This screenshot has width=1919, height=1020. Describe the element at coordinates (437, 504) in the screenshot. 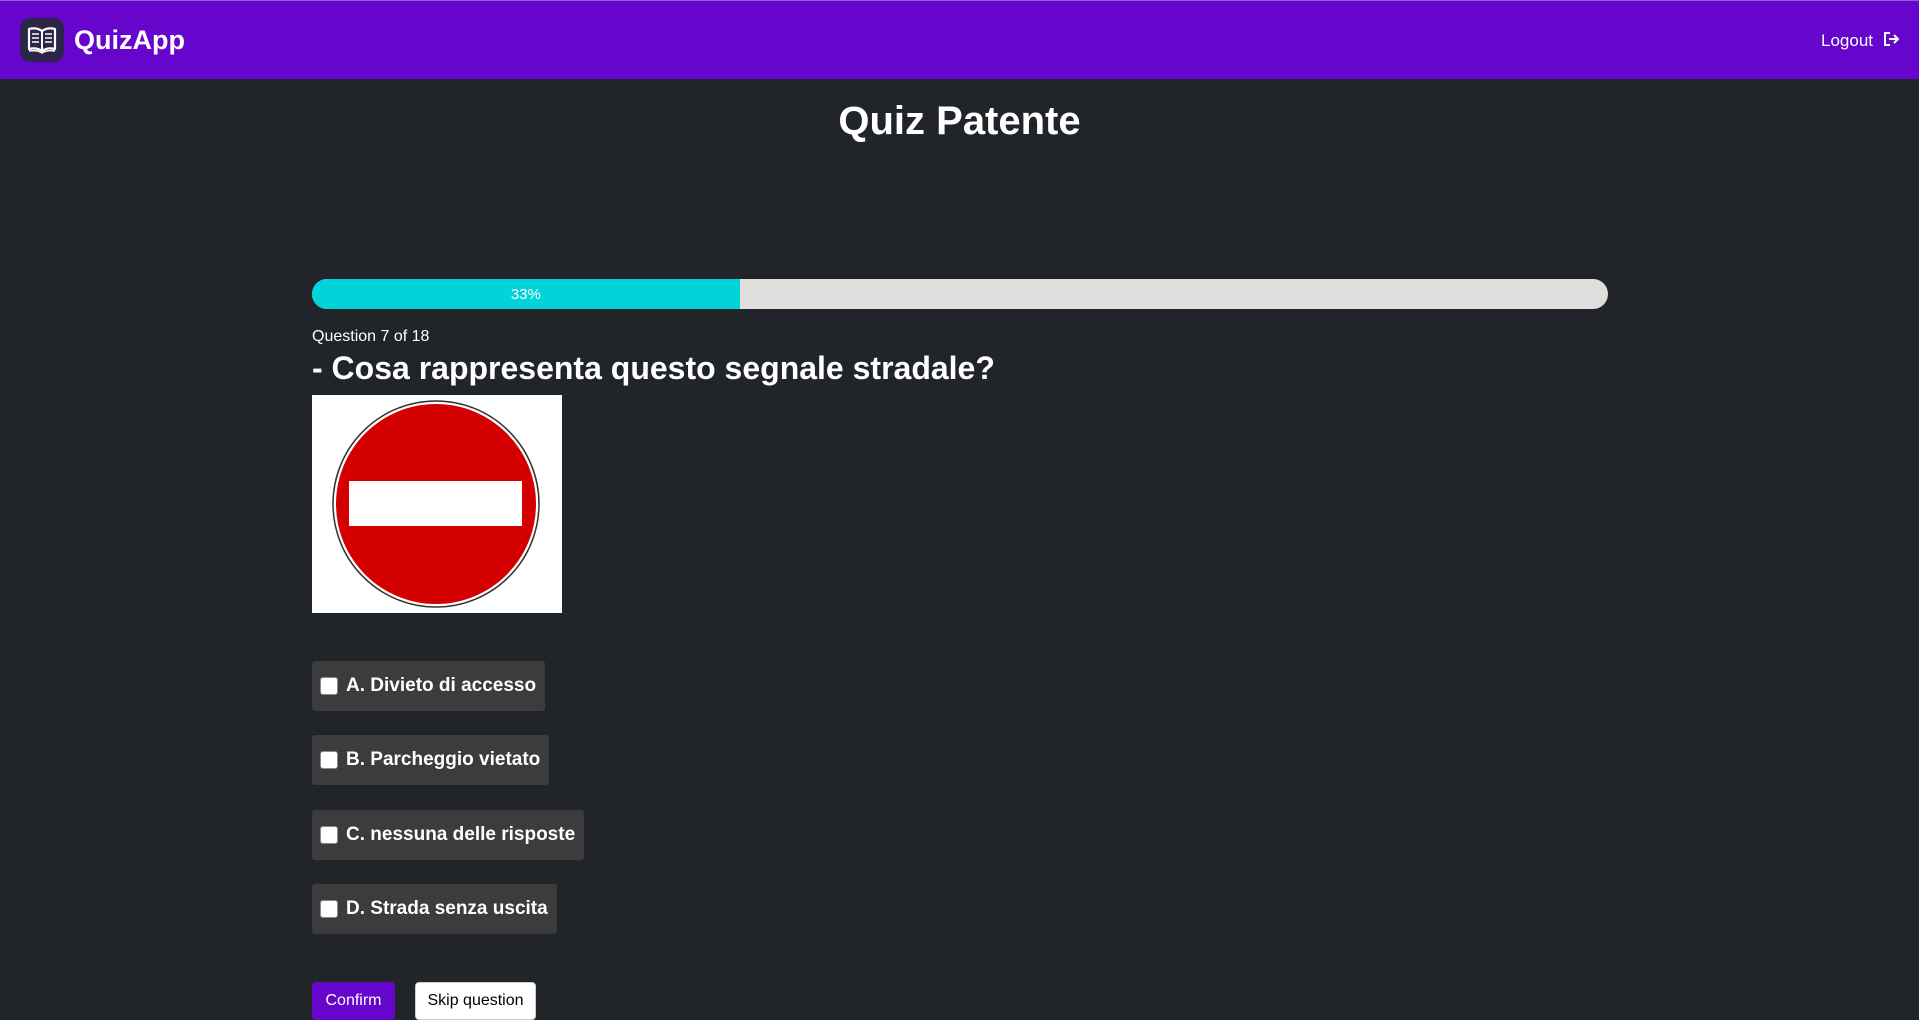

I see `no-entry-sign-image` at that location.